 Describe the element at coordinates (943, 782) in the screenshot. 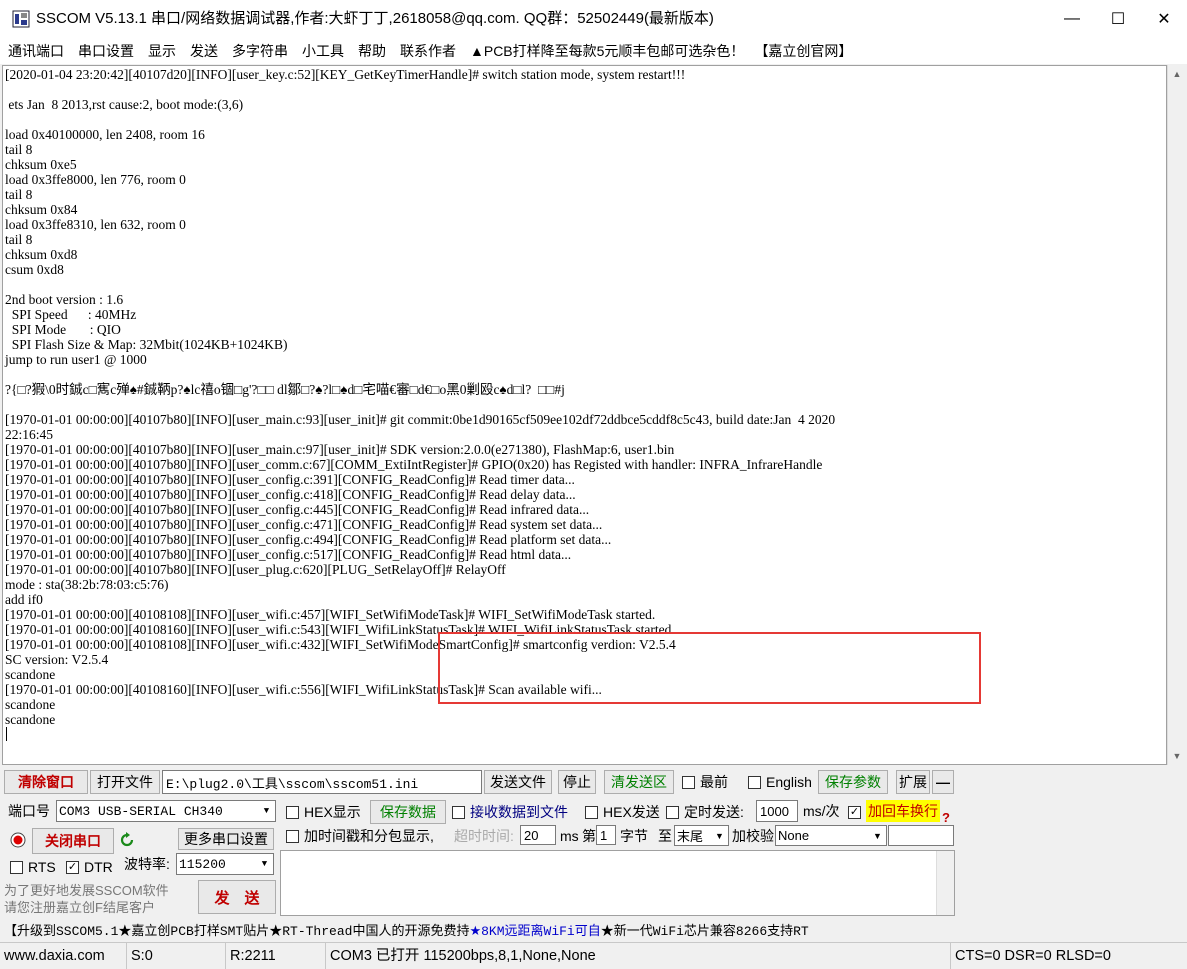

I see `collapse-button: —` at that location.